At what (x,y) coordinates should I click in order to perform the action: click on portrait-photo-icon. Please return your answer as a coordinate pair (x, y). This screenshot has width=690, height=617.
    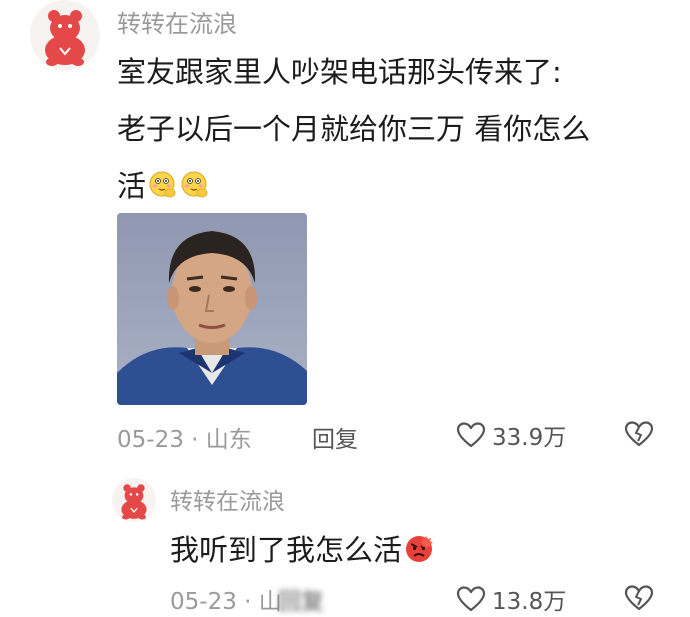
    Looking at the image, I should click on (212, 309).